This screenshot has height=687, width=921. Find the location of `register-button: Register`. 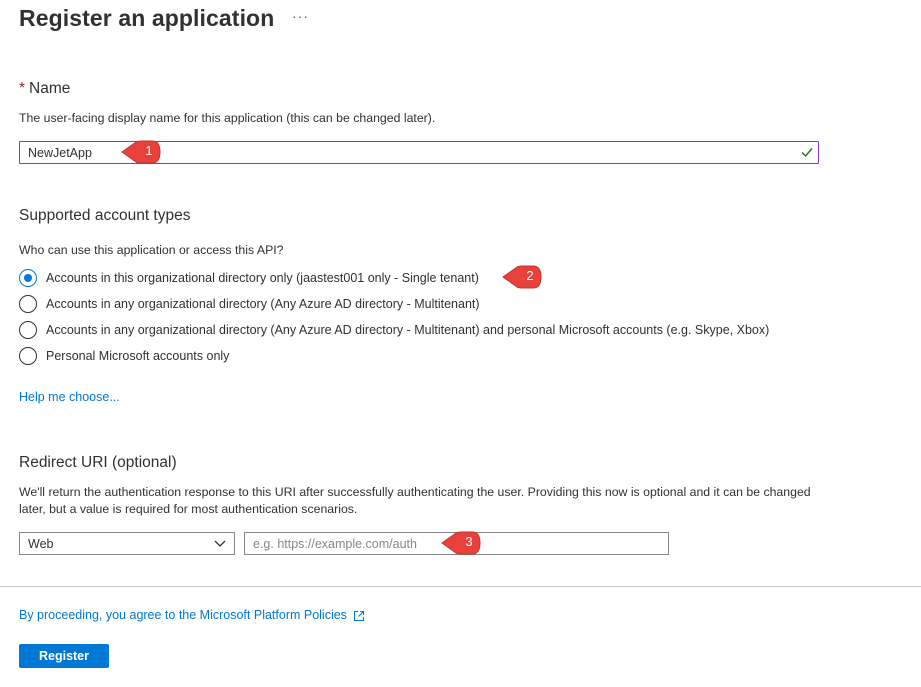

register-button: Register is located at coordinates (64, 656).